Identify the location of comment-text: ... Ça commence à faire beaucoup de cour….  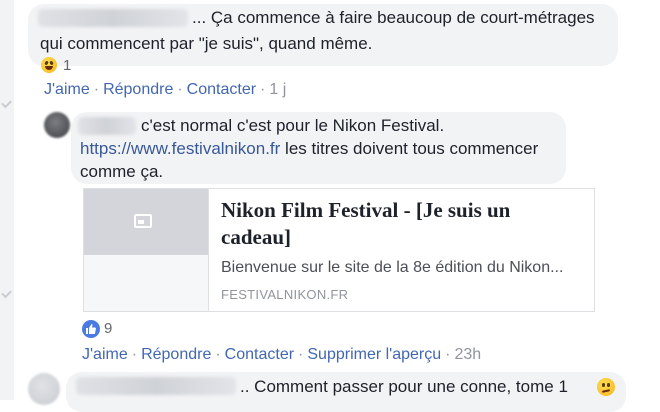
(393, 17).